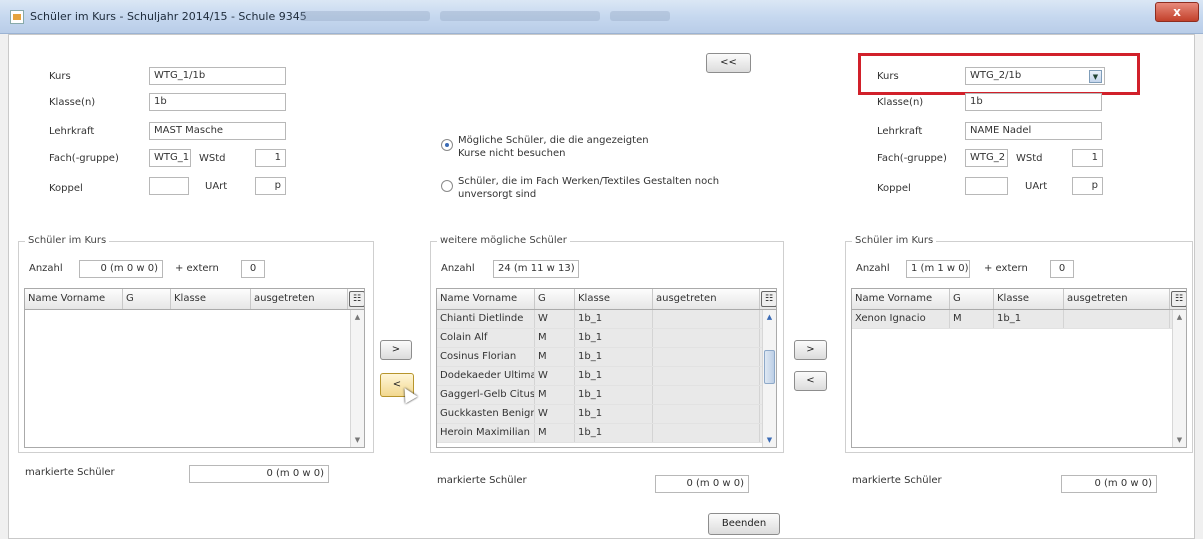 This screenshot has height=539, width=1203. What do you see at coordinates (606, 376) in the screenshot?
I see `table-row: Dodekaeder Ultima W 1b_1` at bounding box center [606, 376].